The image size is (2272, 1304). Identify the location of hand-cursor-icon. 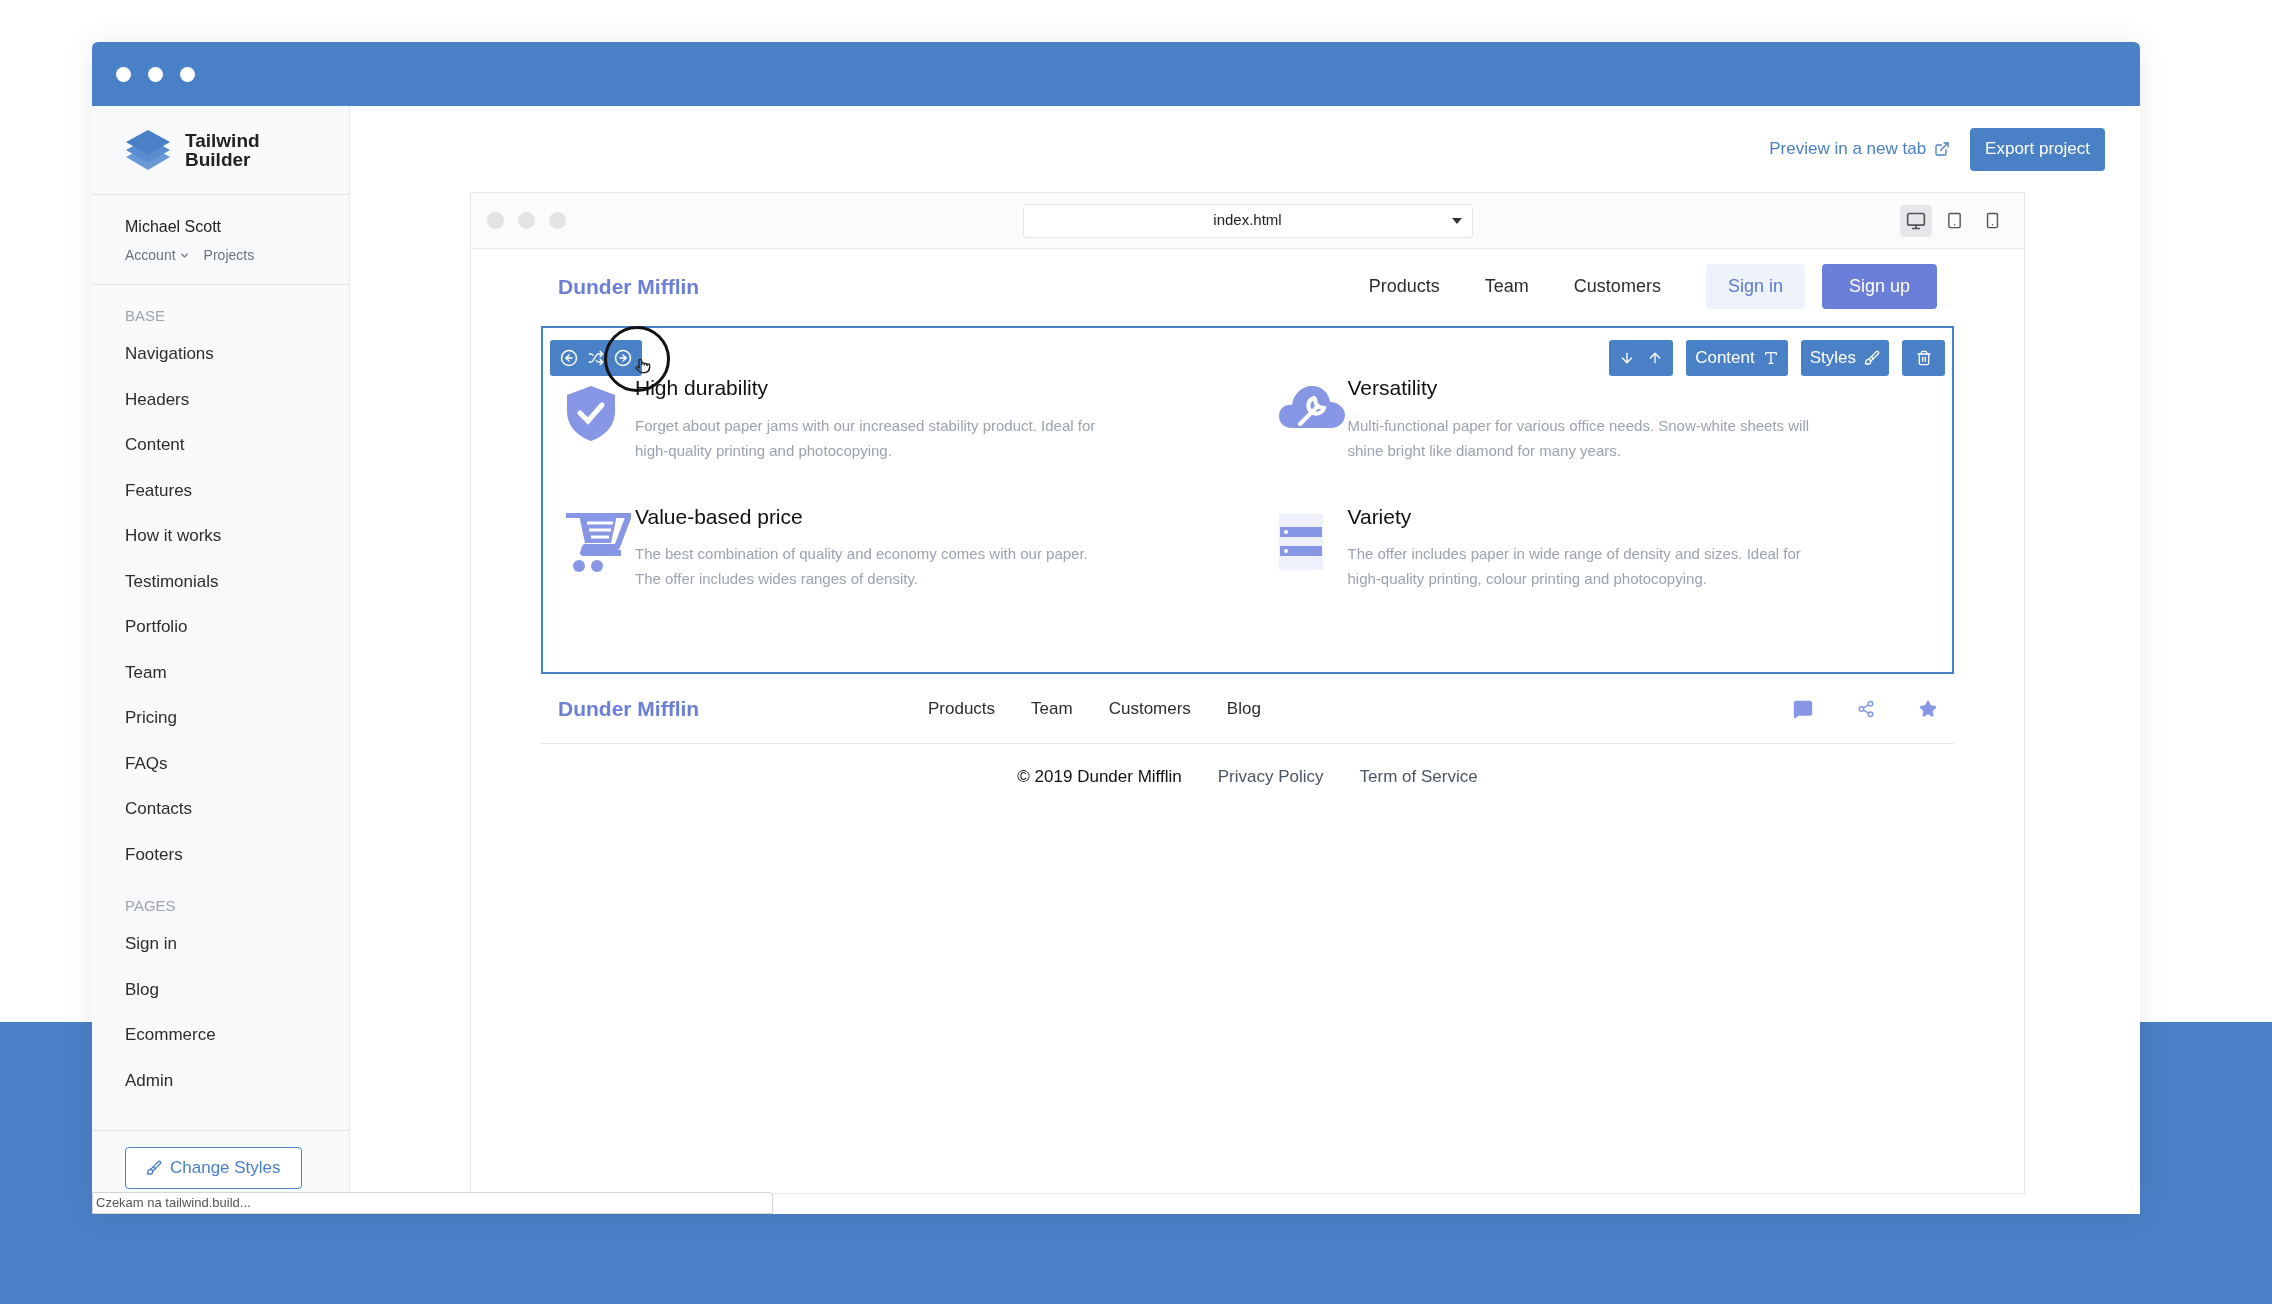
(643, 366).